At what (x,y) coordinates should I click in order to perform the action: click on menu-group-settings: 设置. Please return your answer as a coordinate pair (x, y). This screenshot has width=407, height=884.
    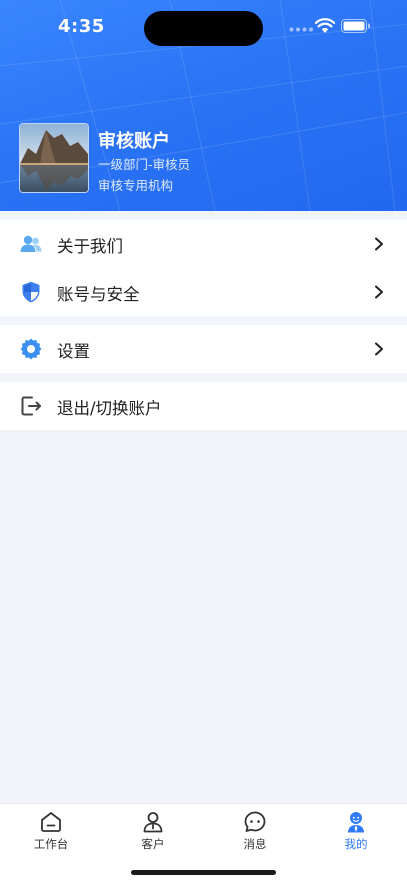
    Looking at the image, I should click on (203, 349).